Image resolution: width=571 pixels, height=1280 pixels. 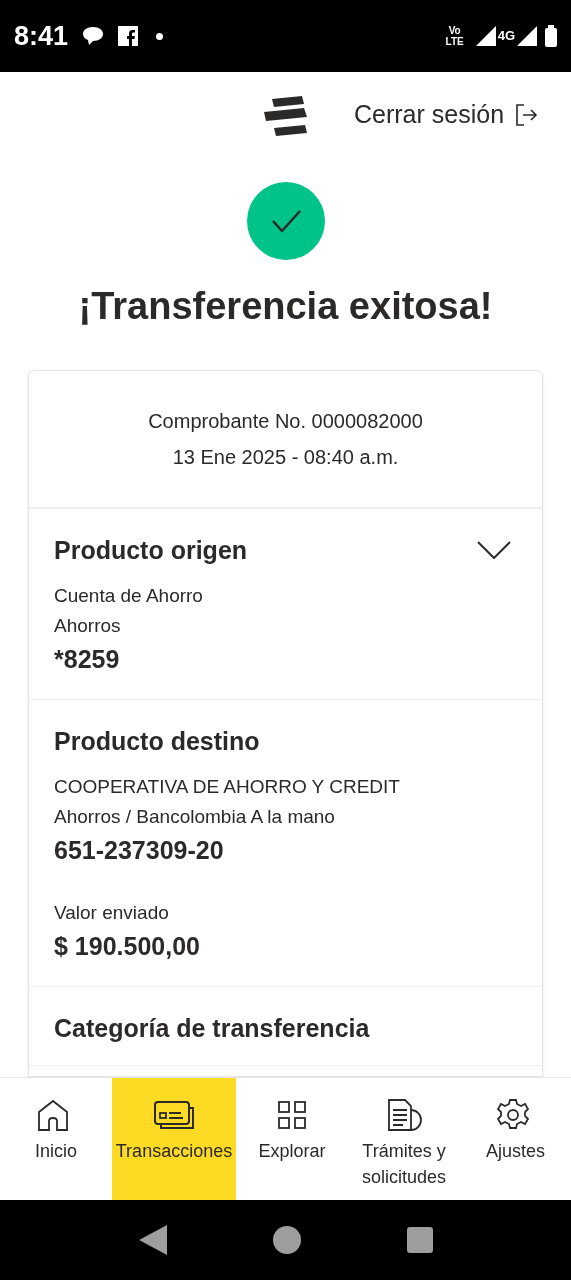 I want to click on dot-icon, so click(x=160, y=36).